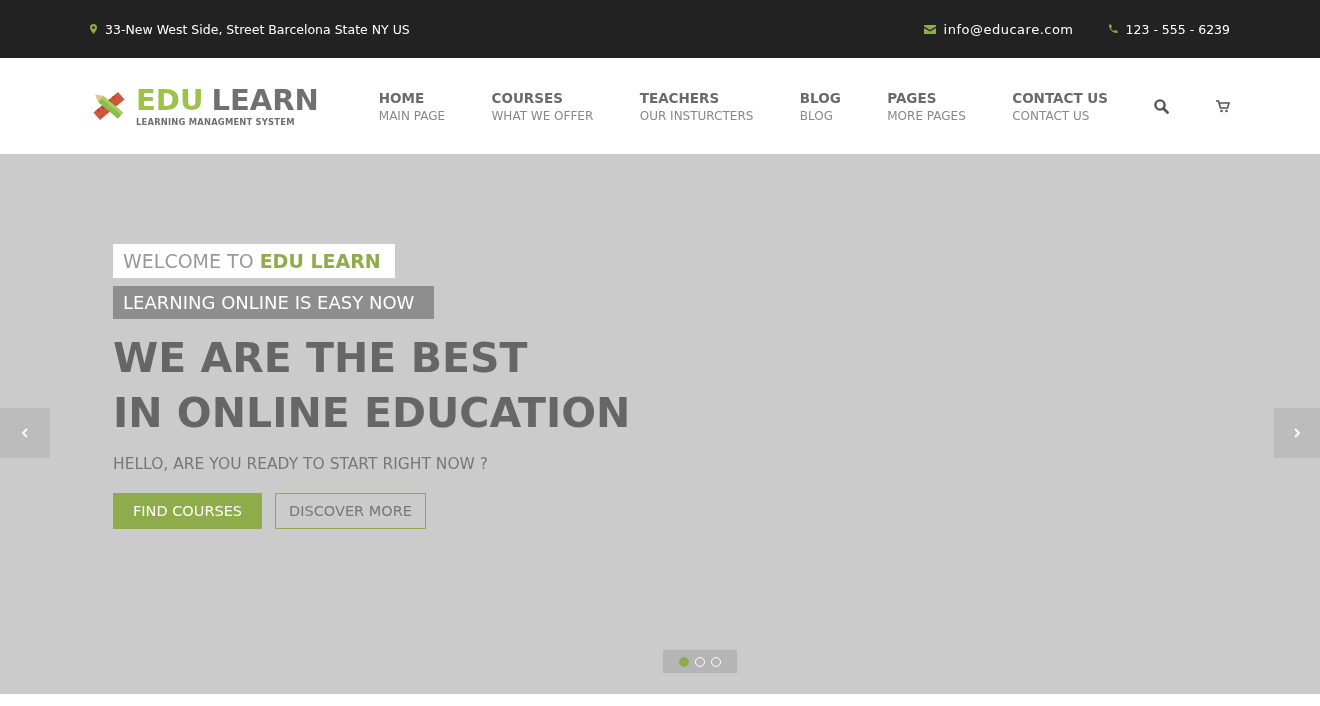  Describe the element at coordinates (542, 97) in the screenshot. I see `nav-link: COURSES` at that location.